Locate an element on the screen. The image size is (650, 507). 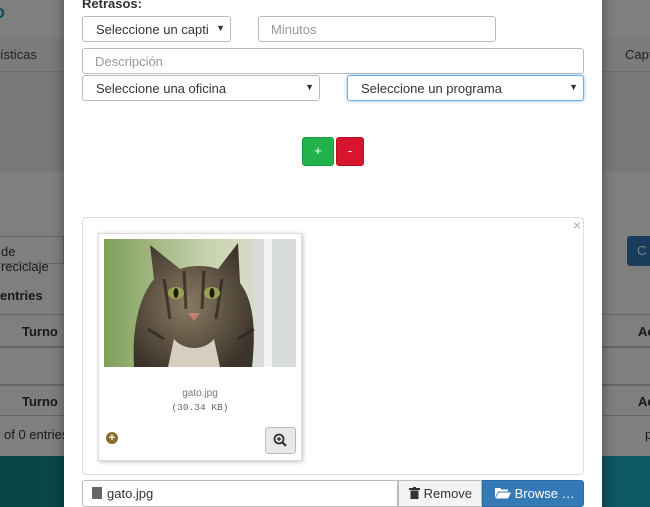
file-name: gato.jpg is located at coordinates (200, 393).